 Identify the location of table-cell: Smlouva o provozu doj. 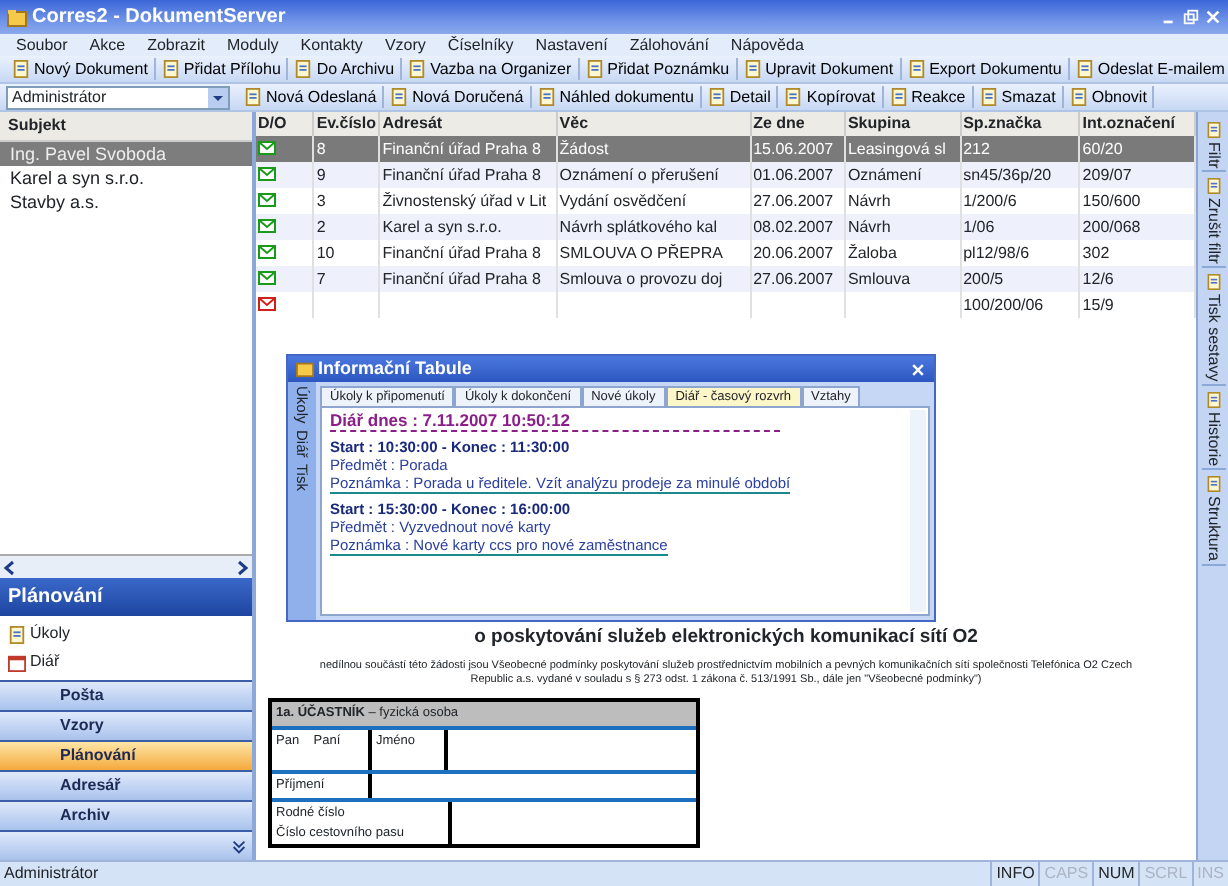
(653, 279).